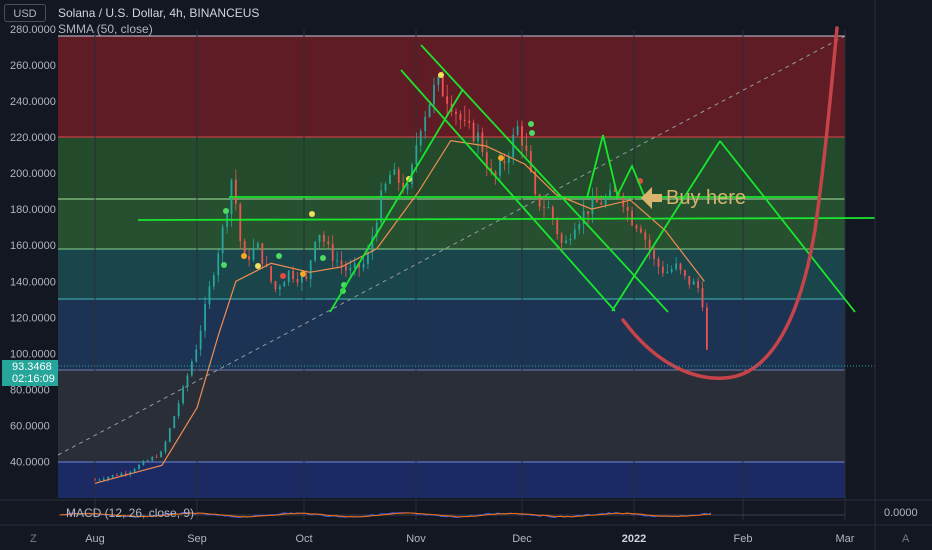 The width and height of the screenshot is (932, 550). What do you see at coordinates (25, 13) in the screenshot?
I see `currency-badge: USD` at bounding box center [25, 13].